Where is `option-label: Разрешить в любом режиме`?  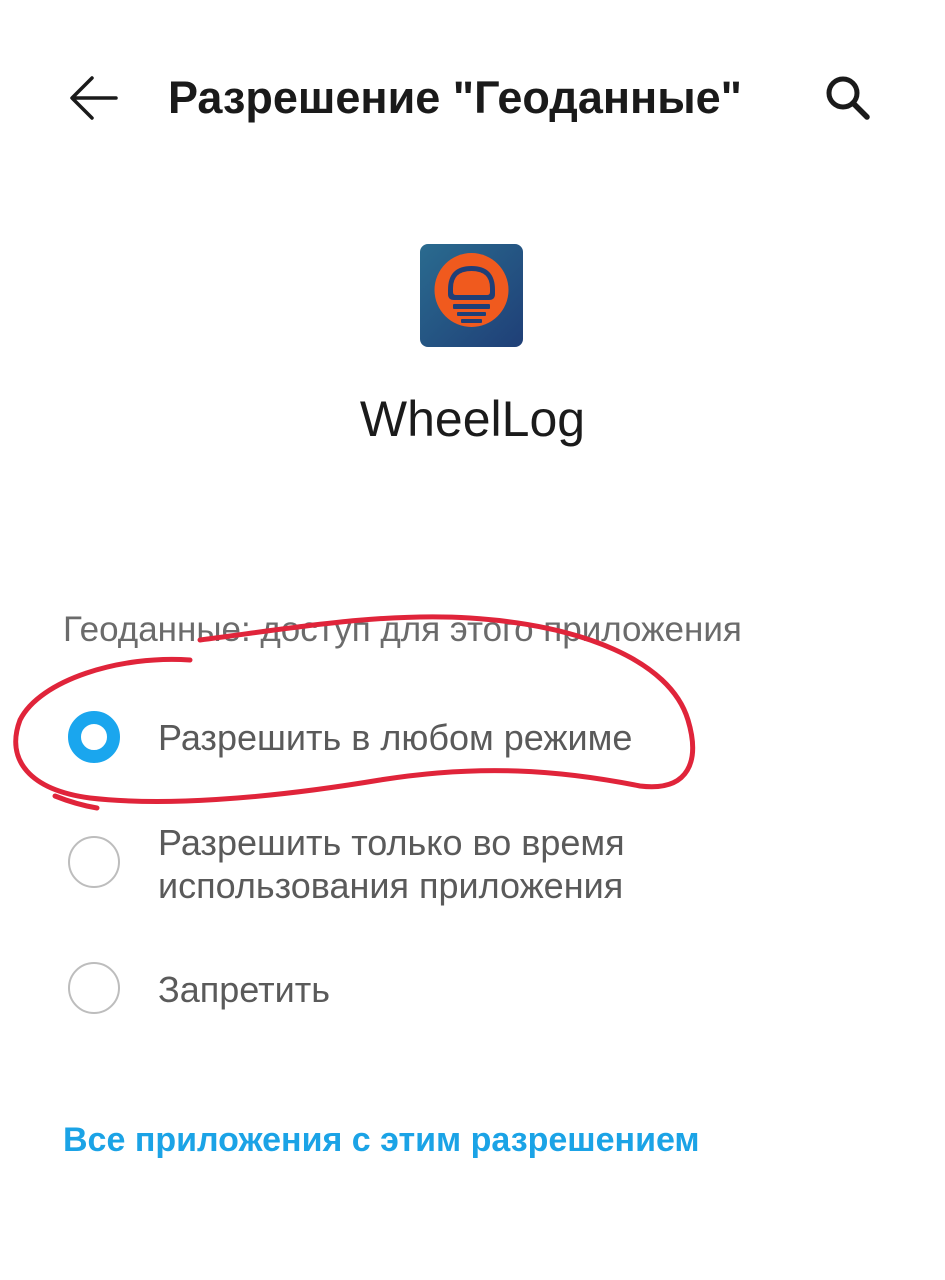
option-label: Разрешить в любом режиме is located at coordinates (395, 737).